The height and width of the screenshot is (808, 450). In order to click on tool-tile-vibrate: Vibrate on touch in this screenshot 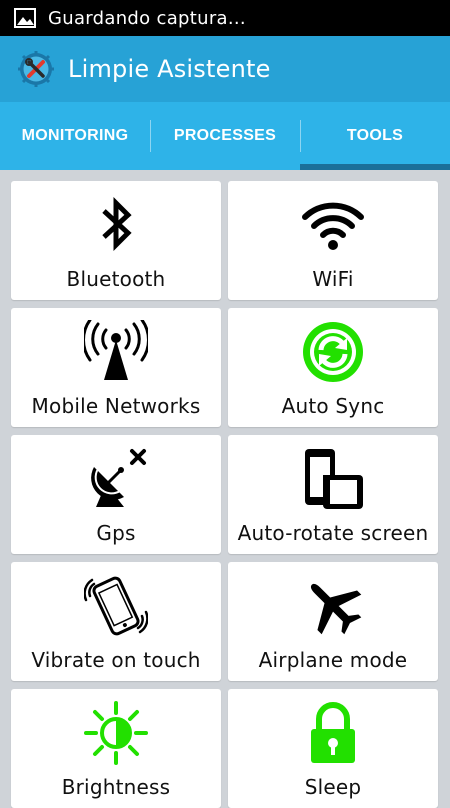, I will do `click(116, 621)`.